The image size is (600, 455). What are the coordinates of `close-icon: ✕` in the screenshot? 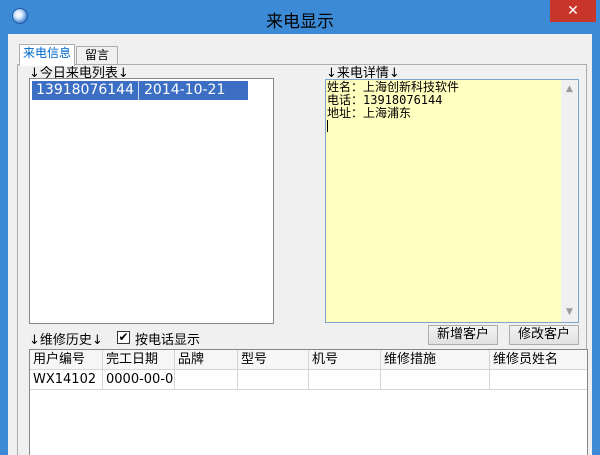 It's located at (573, 11).